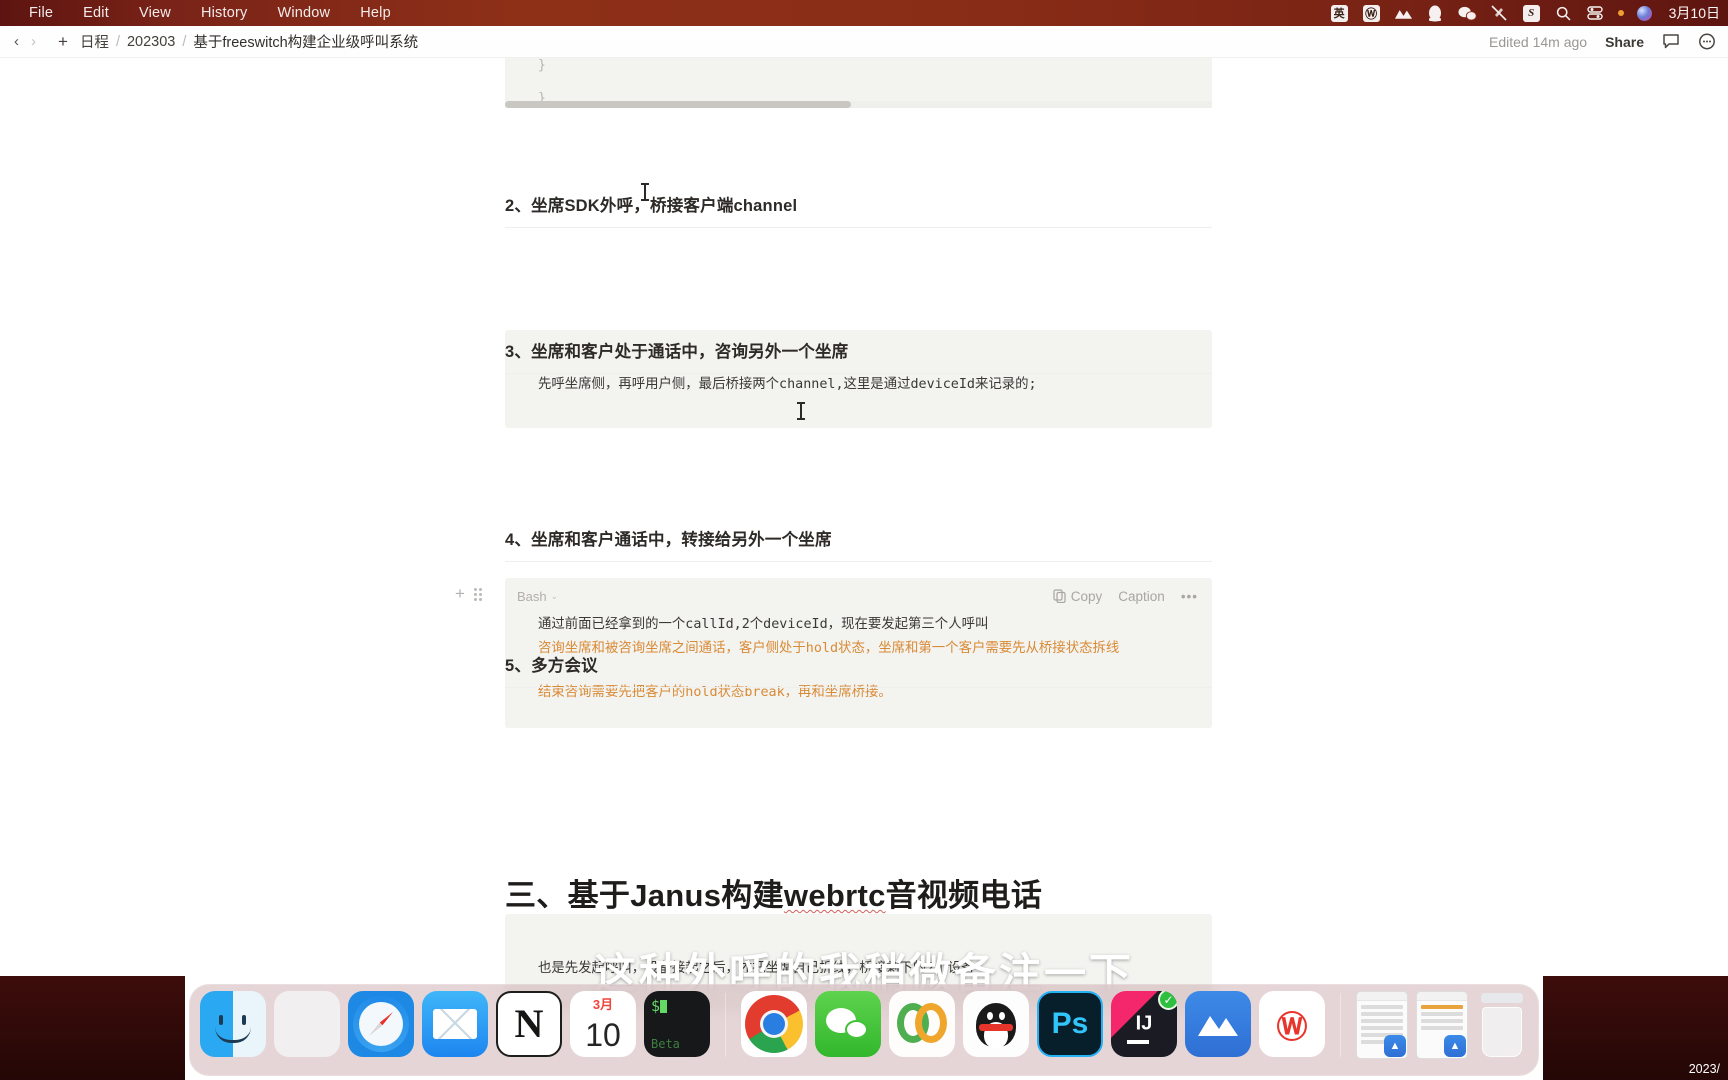 The image size is (1728, 1080). What do you see at coordinates (52, 42) in the screenshot?
I see `add-page-icon: +` at bounding box center [52, 42].